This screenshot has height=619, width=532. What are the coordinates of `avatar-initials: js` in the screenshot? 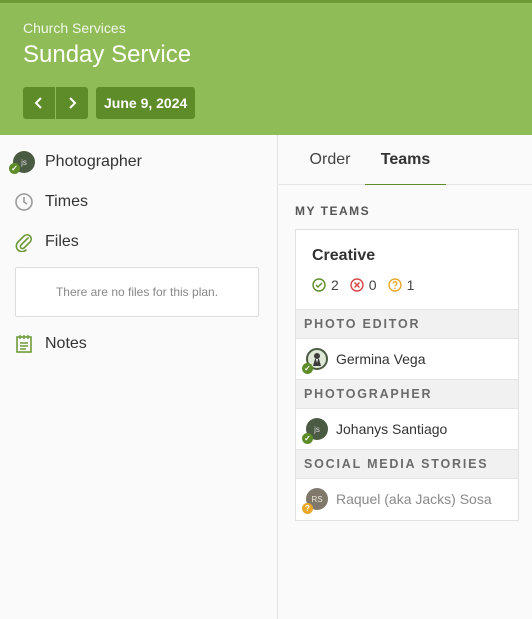 It's located at (24, 162).